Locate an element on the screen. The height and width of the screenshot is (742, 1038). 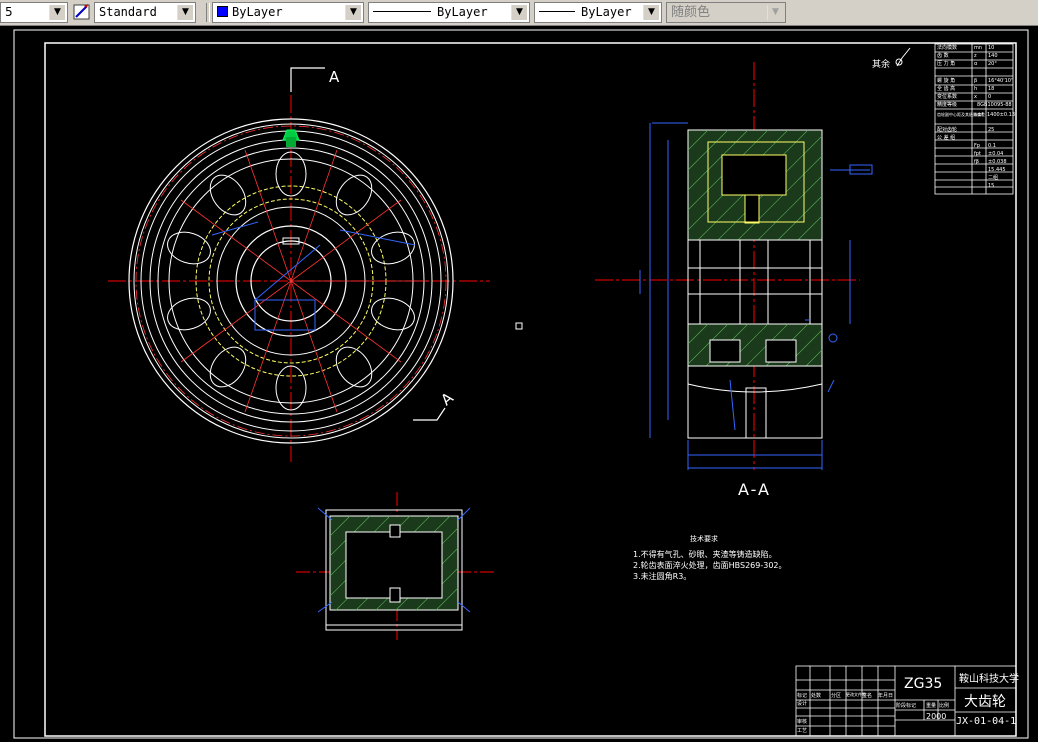
dim-style-combo: 5 ▼ is located at coordinates (34, 12).